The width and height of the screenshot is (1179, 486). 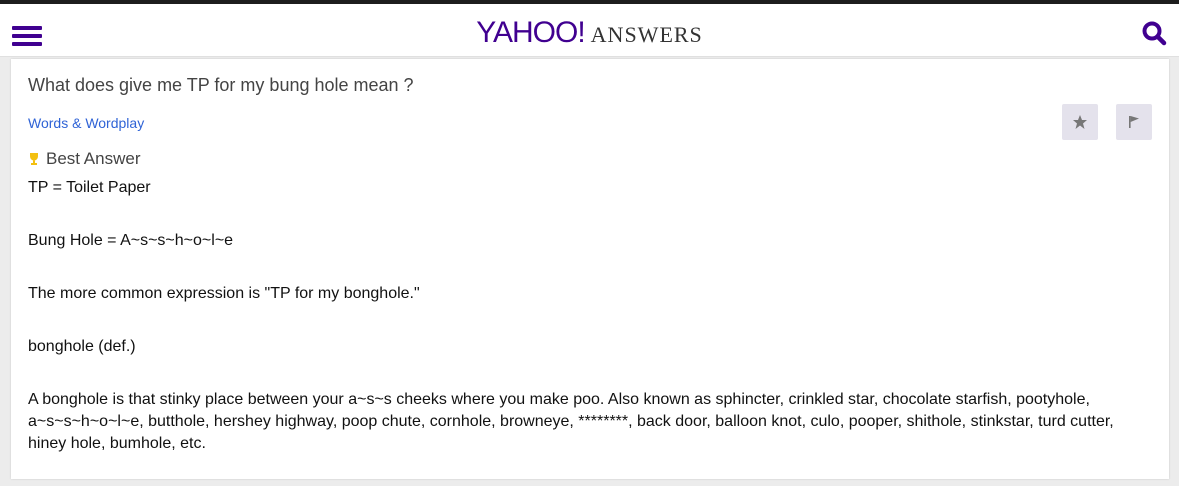 What do you see at coordinates (647, 34) in the screenshot?
I see `answers-logo-text: ANSWERS` at bounding box center [647, 34].